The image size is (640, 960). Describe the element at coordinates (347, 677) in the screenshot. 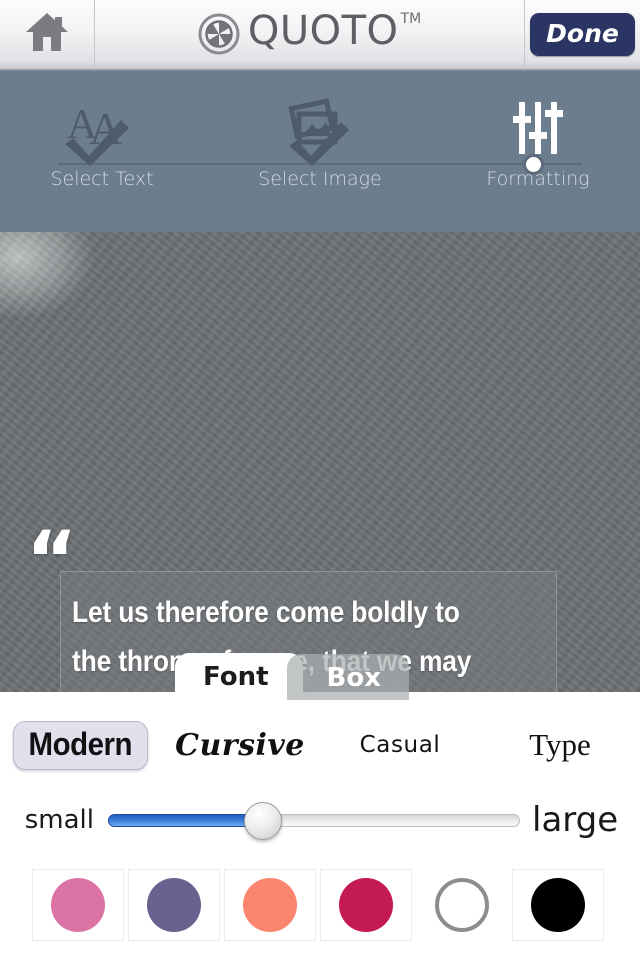

I see `tab-box: Box` at that location.